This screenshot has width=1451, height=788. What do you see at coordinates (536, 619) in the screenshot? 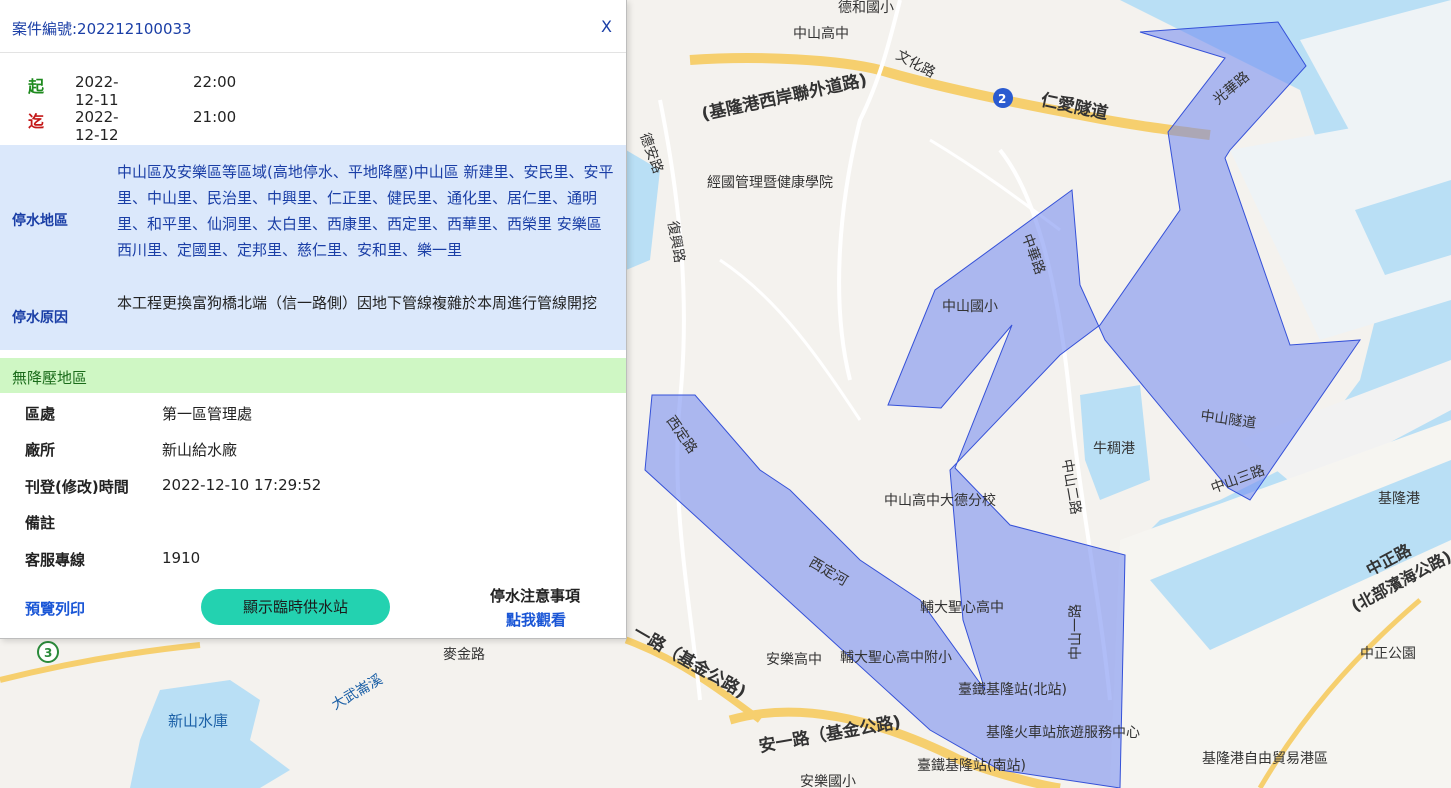
I see `notice-view-link: 點我觀看` at bounding box center [536, 619].